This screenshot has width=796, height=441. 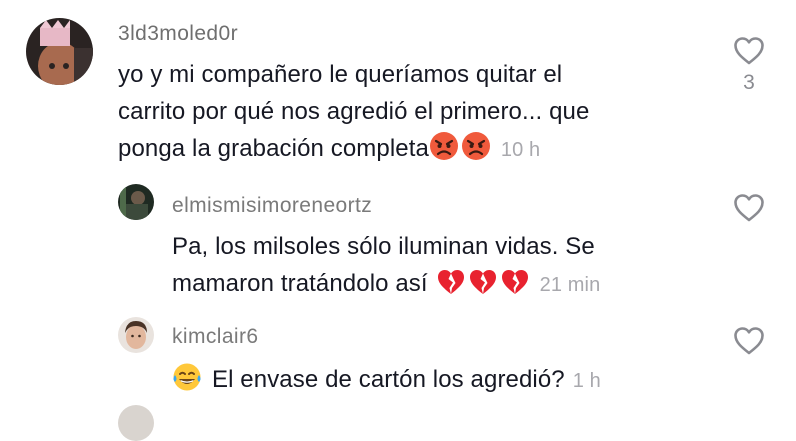 I want to click on comment-line: mamaron tratándolo así 21 min, so click(x=386, y=286).